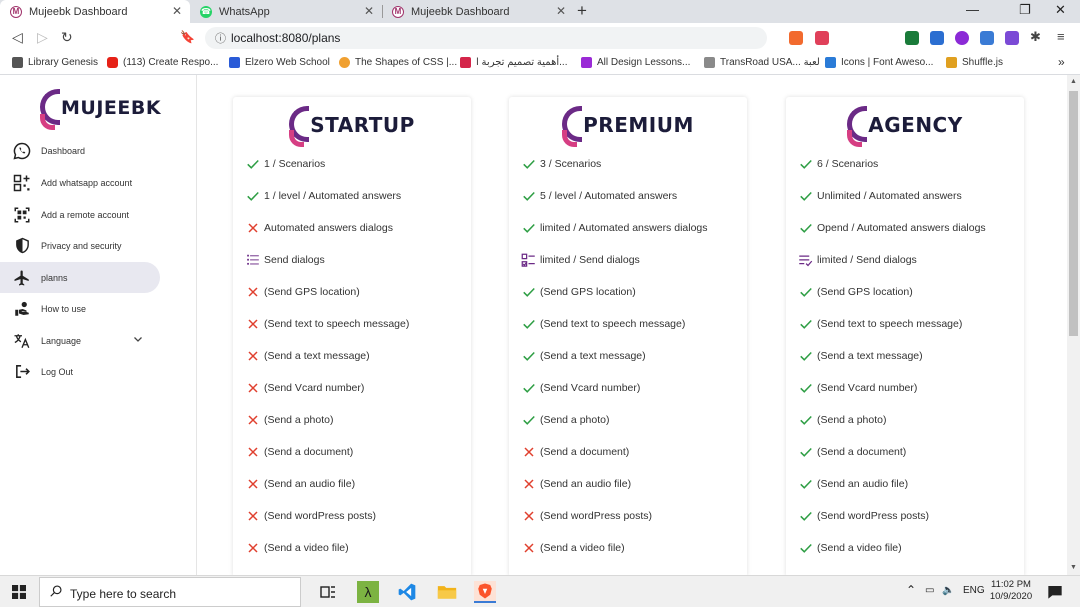  Describe the element at coordinates (234, 62) in the screenshot. I see `facebook-icon` at that location.